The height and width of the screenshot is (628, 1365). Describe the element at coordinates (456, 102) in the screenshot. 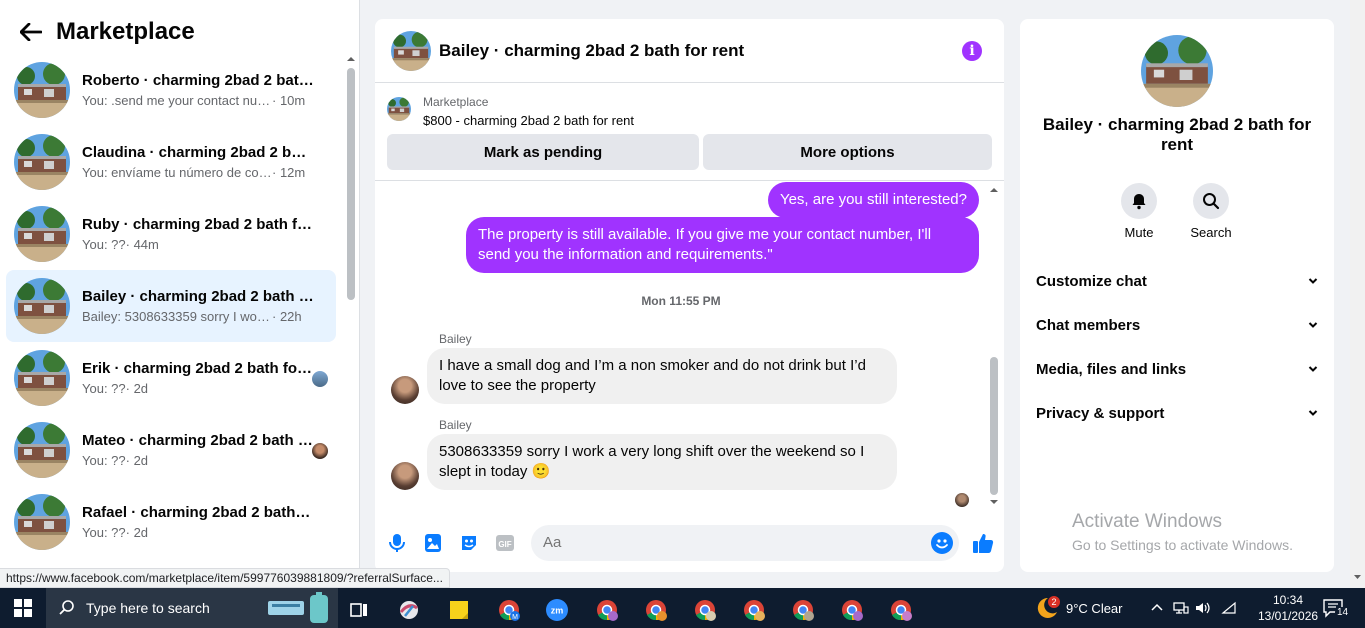

I see `listing-kind: Marketplace` at that location.